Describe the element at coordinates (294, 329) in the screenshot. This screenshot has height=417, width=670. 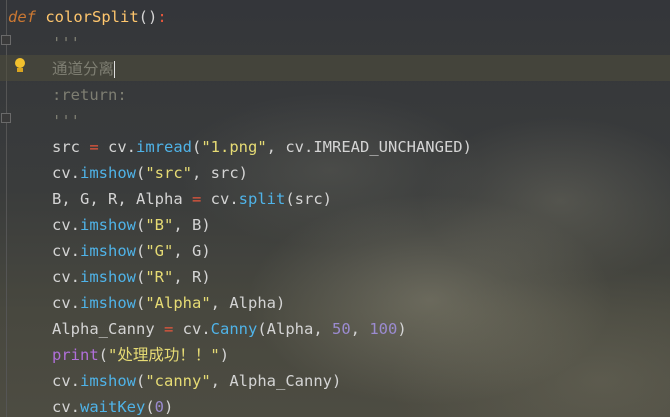
I see `arguments: (Alpha,` at that location.